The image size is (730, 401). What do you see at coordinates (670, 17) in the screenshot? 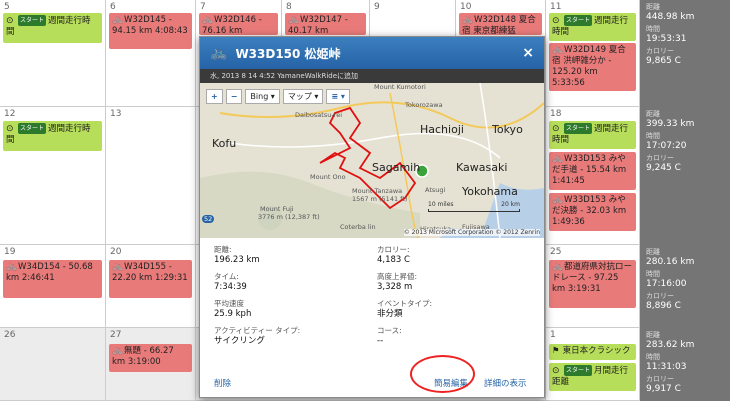
I see `summary-value: 448.98 km` at bounding box center [670, 17].